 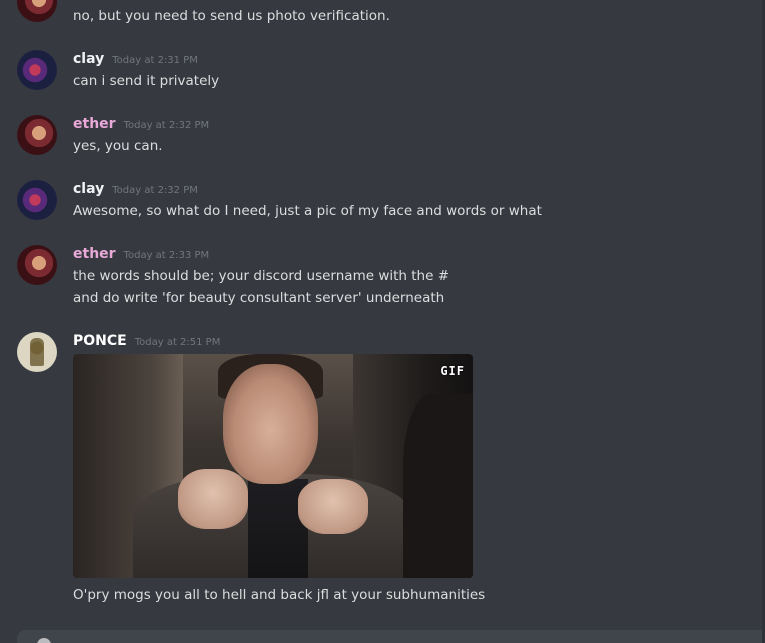 I want to click on message-header: clay Today at 2:32 PM, so click(x=135, y=189).